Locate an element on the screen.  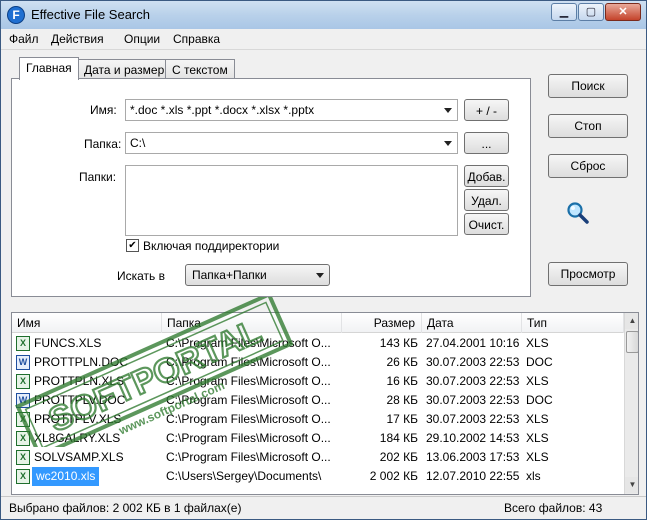
folder-combobox: C:\ is located at coordinates (291, 143).